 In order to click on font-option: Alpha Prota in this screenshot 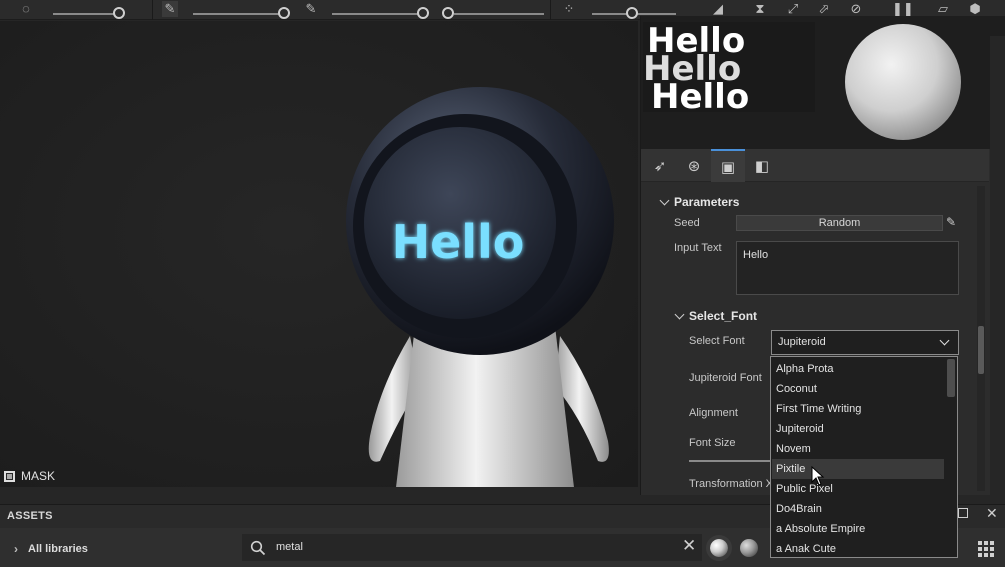, I will do `click(858, 369)`.